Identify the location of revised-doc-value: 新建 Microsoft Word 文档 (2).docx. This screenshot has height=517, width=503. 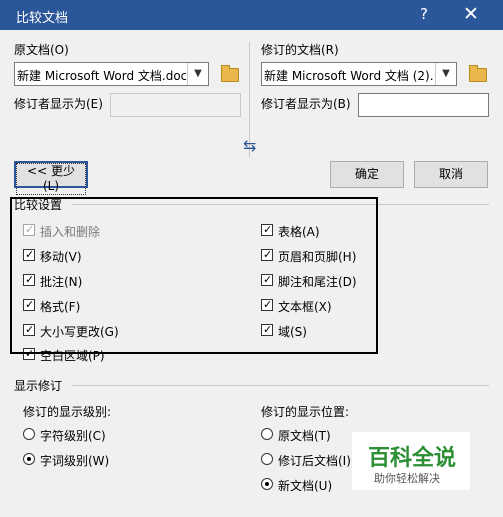
(349, 76).